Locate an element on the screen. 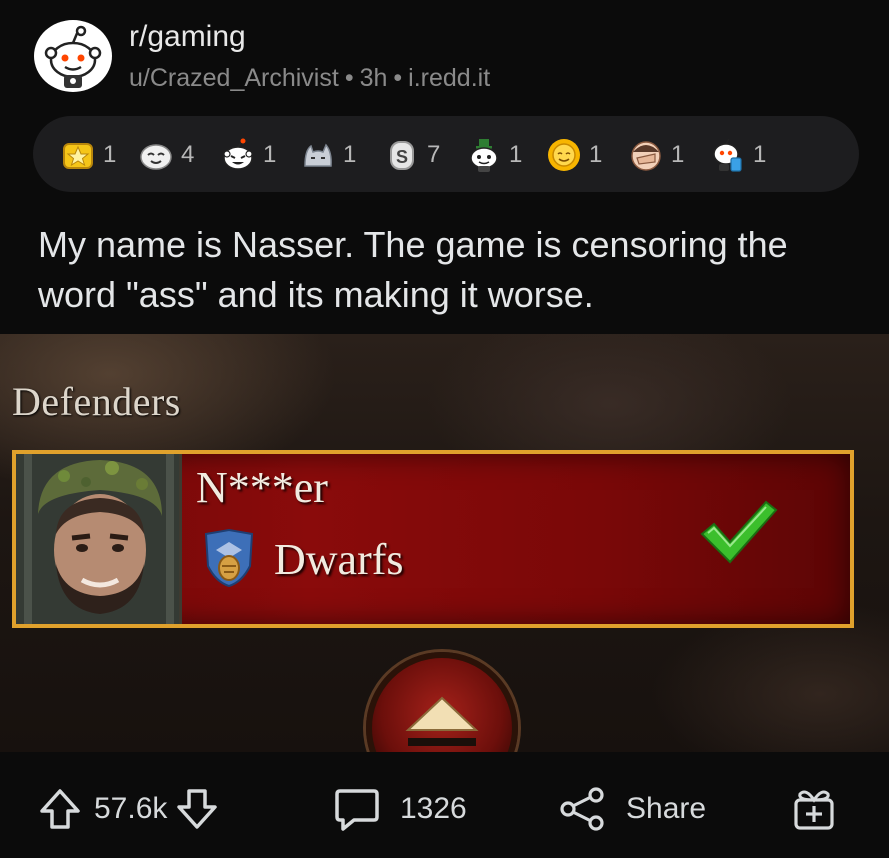 This screenshot has height=858, width=889. scroll-up-button is located at coordinates (442, 702).